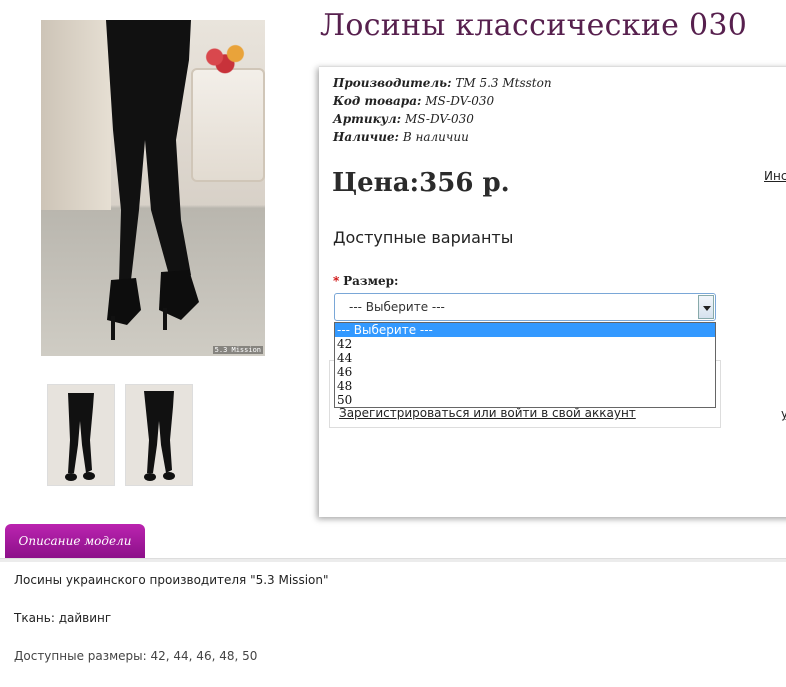 This screenshot has width=786, height=687. What do you see at coordinates (435, 137) in the screenshot?
I see `availability-value: В наличии` at bounding box center [435, 137].